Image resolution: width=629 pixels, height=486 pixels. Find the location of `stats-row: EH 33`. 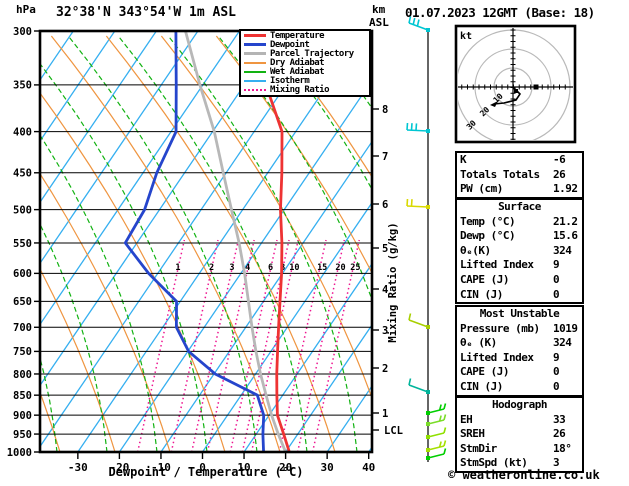

stats-row: EH 33 is located at coordinates (519, 420).